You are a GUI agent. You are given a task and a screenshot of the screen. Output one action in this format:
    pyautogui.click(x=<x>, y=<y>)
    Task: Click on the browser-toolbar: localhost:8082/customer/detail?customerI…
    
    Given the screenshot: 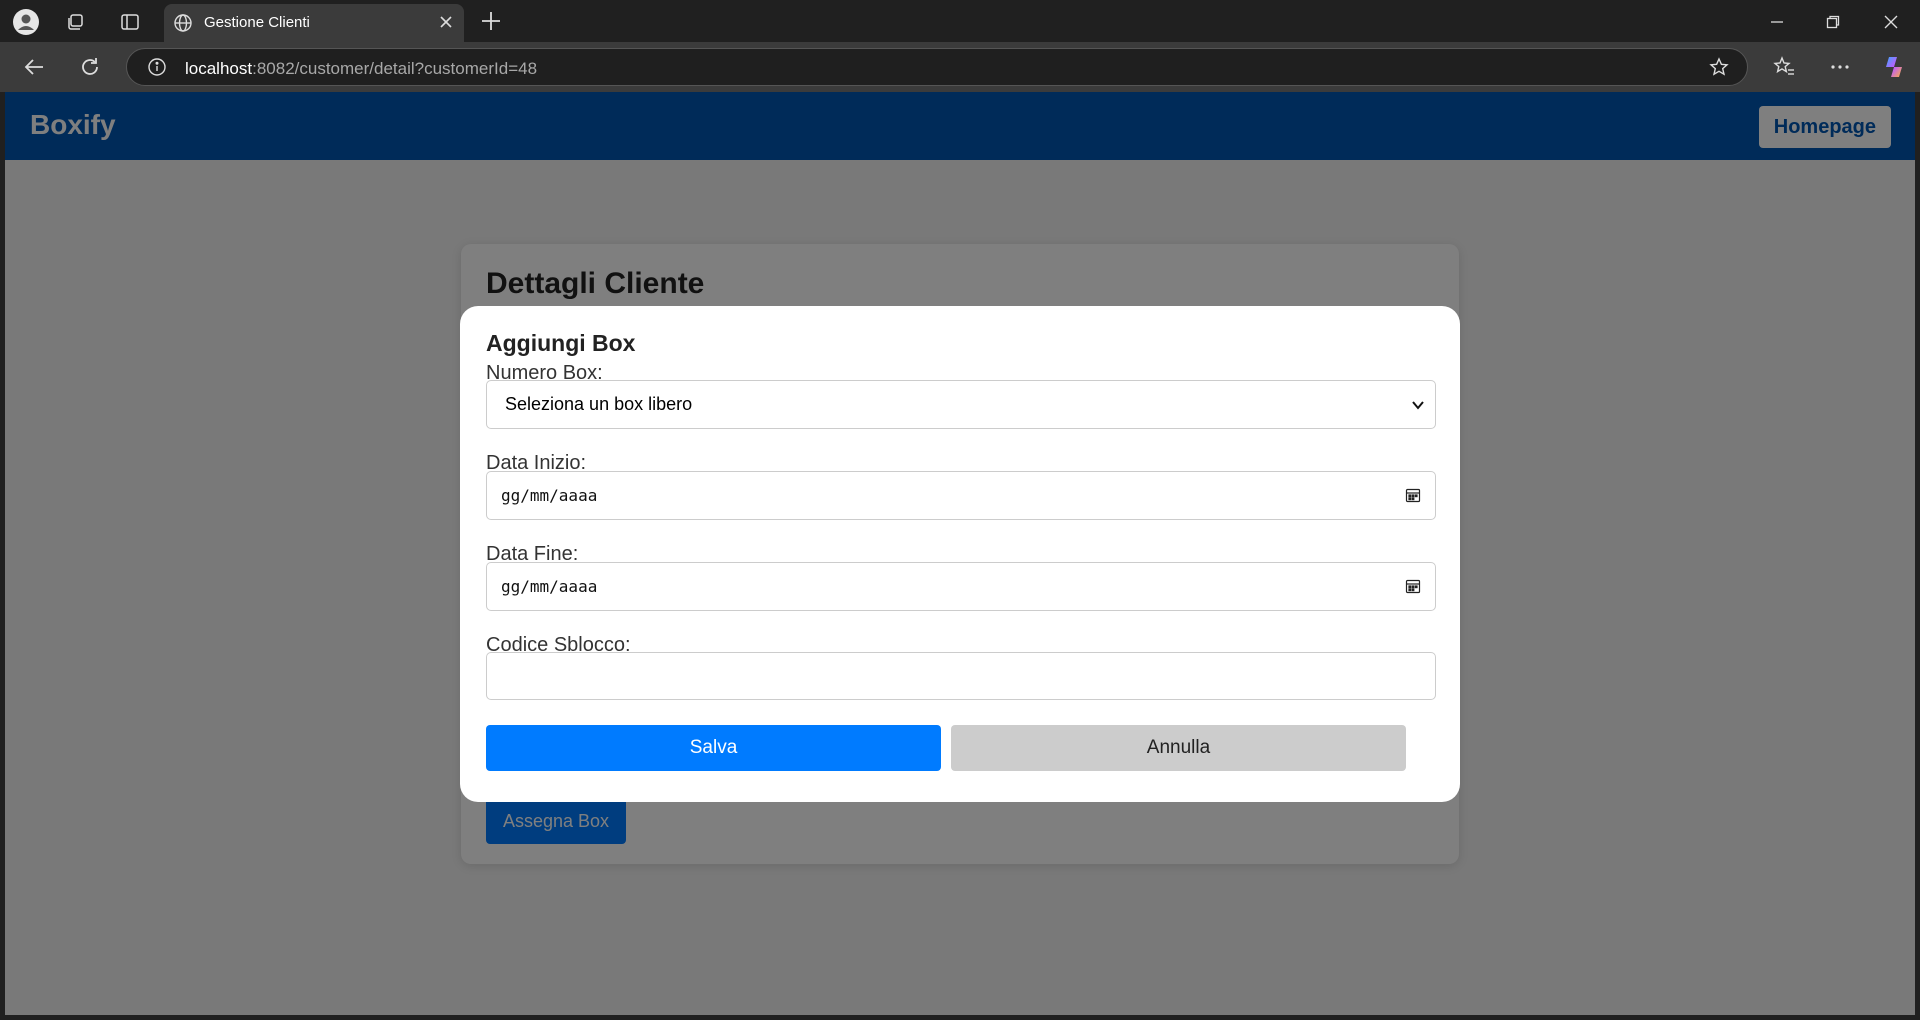 What is the action you would take?
    pyautogui.click(x=960, y=67)
    